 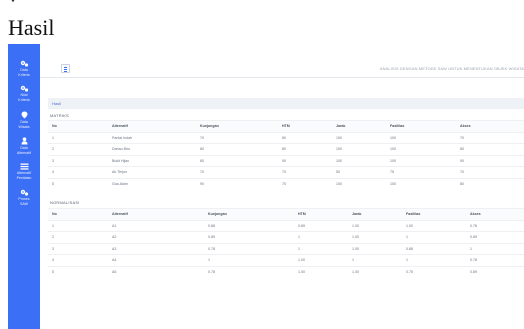 What do you see at coordinates (78, 271) in the screenshot?
I see `table-cell: 5` at bounding box center [78, 271].